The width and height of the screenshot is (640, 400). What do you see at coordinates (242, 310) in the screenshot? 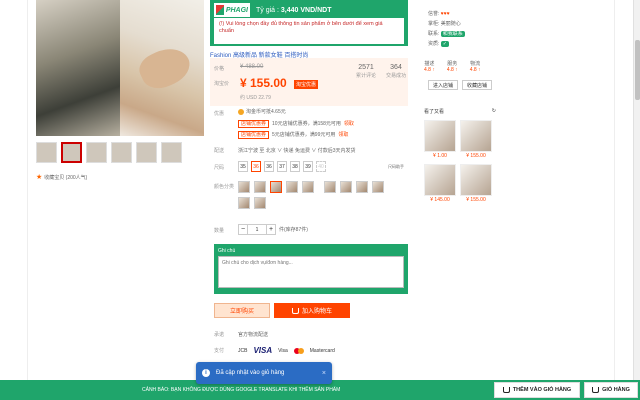
I see `buy-now-button: 立即购买` at bounding box center [242, 310].